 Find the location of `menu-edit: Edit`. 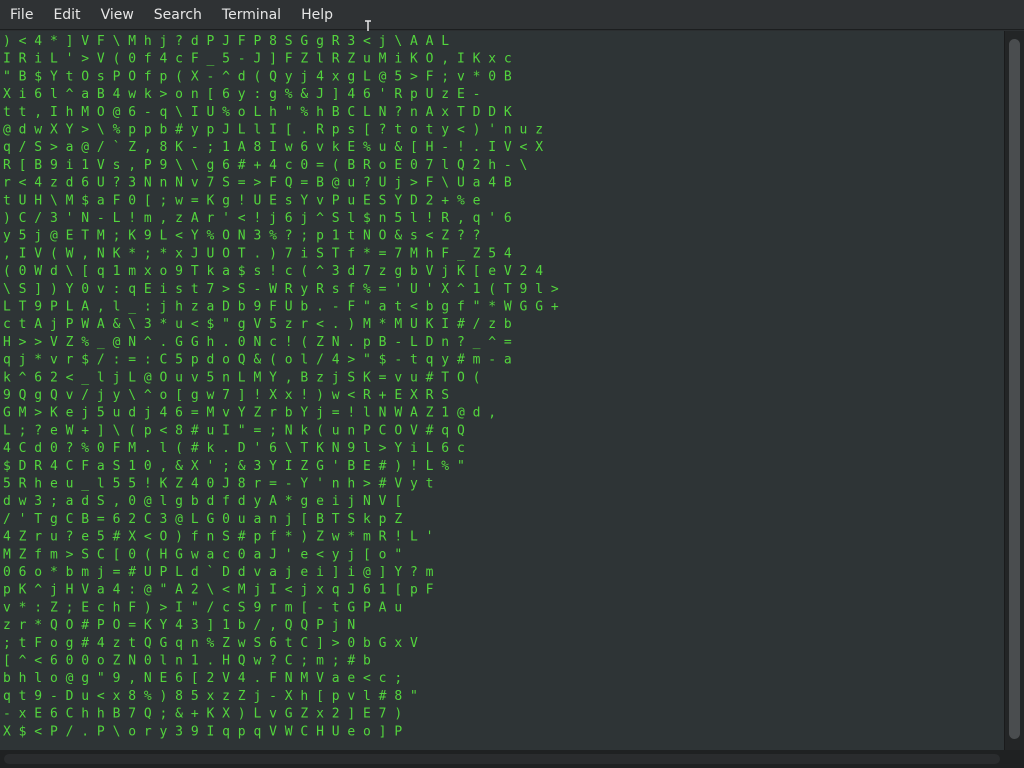

menu-edit: Edit is located at coordinates (66, 15).